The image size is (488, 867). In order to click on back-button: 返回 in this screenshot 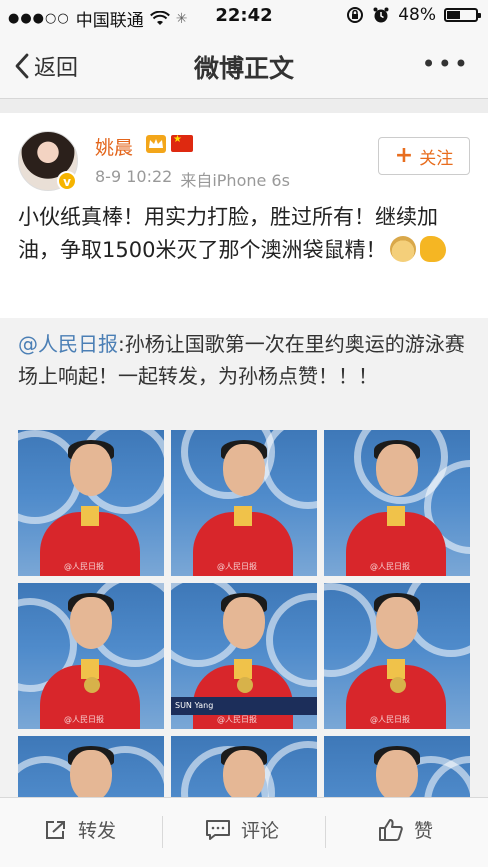, I will do `click(46, 66)`.